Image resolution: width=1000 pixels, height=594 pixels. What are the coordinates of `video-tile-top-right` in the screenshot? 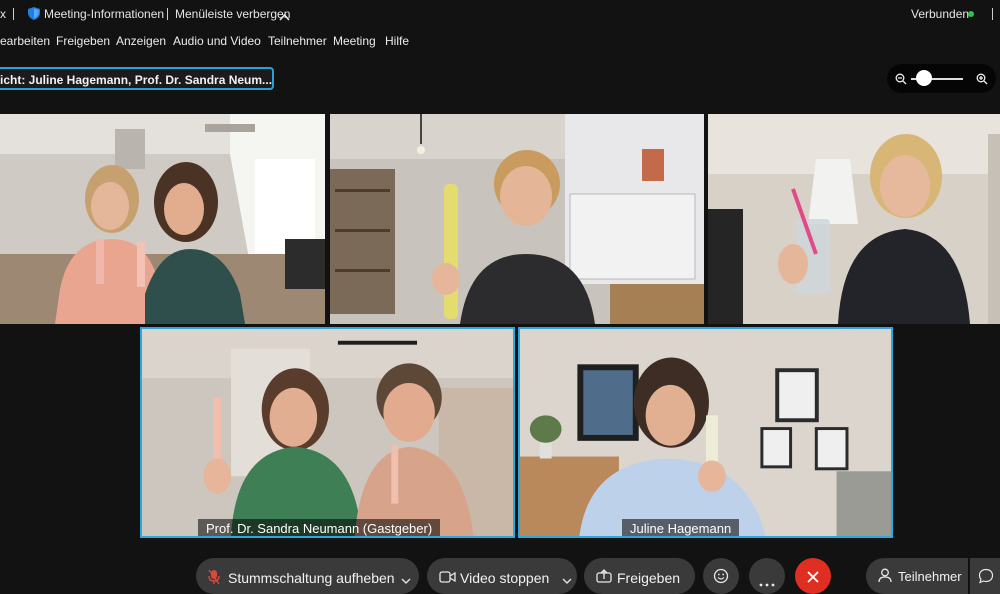 It's located at (854, 219).